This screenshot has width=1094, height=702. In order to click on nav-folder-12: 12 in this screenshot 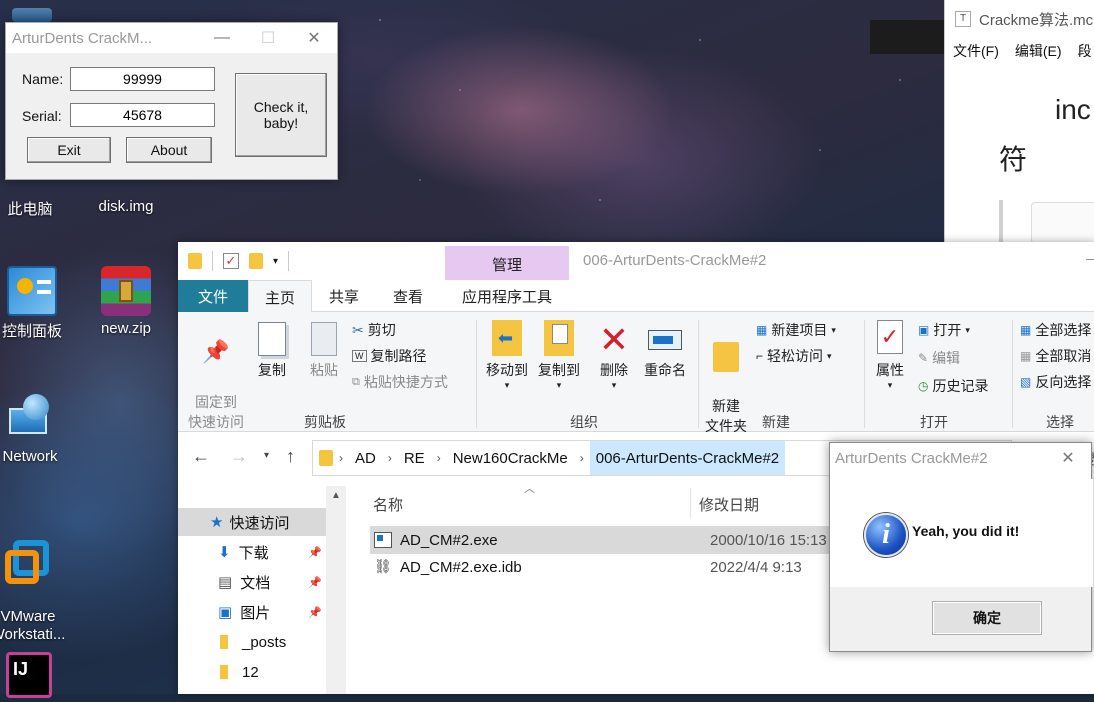, I will do `click(252, 672)`.